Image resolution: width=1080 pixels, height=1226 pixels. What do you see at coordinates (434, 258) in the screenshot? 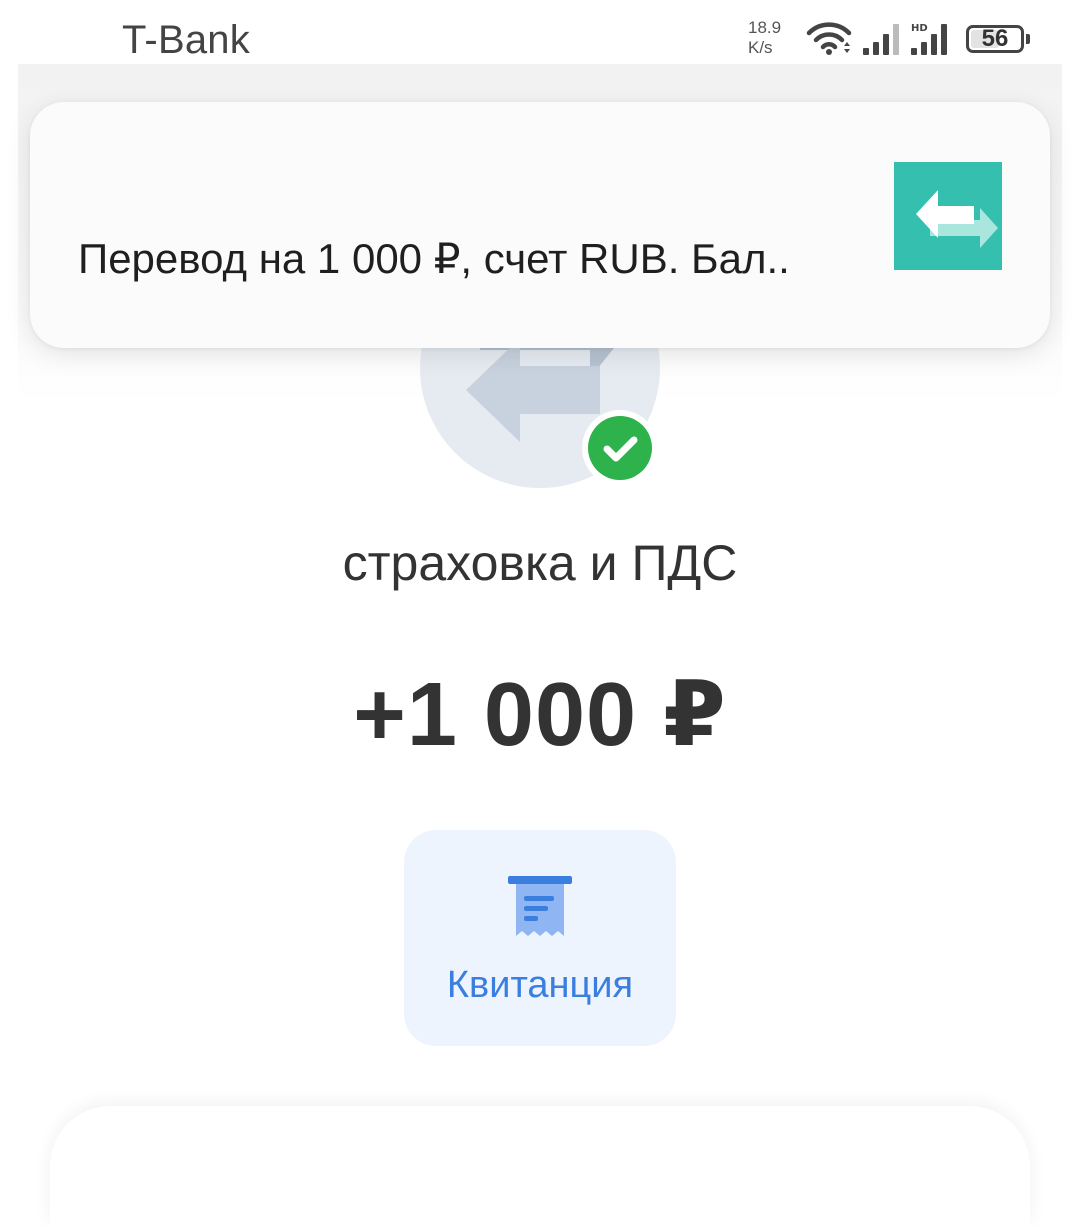
I see `notification-text: Перевод на 1 000 ₽, счет RUB. Бал..` at bounding box center [434, 258].